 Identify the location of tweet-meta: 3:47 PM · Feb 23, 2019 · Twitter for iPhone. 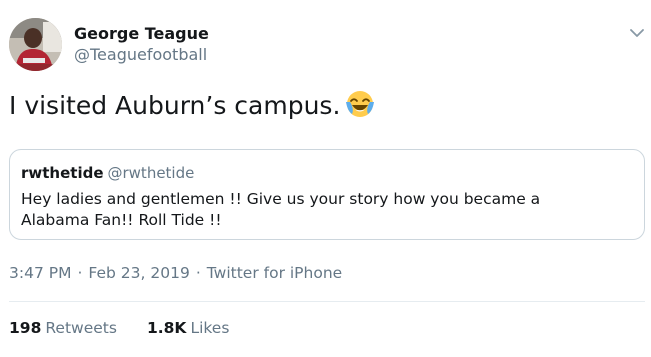
(175, 273).